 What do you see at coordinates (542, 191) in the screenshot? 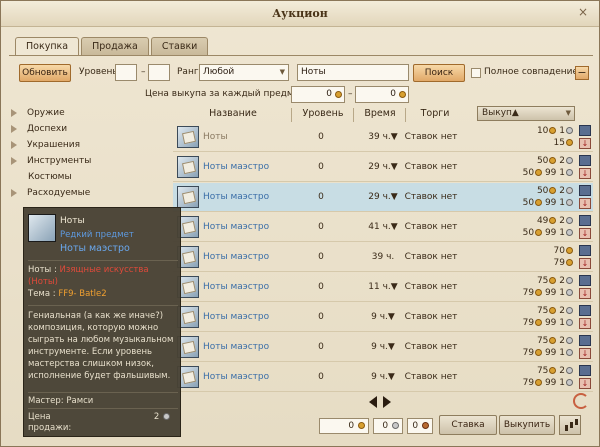
I see `bid-price: 50` at bounding box center [542, 191].